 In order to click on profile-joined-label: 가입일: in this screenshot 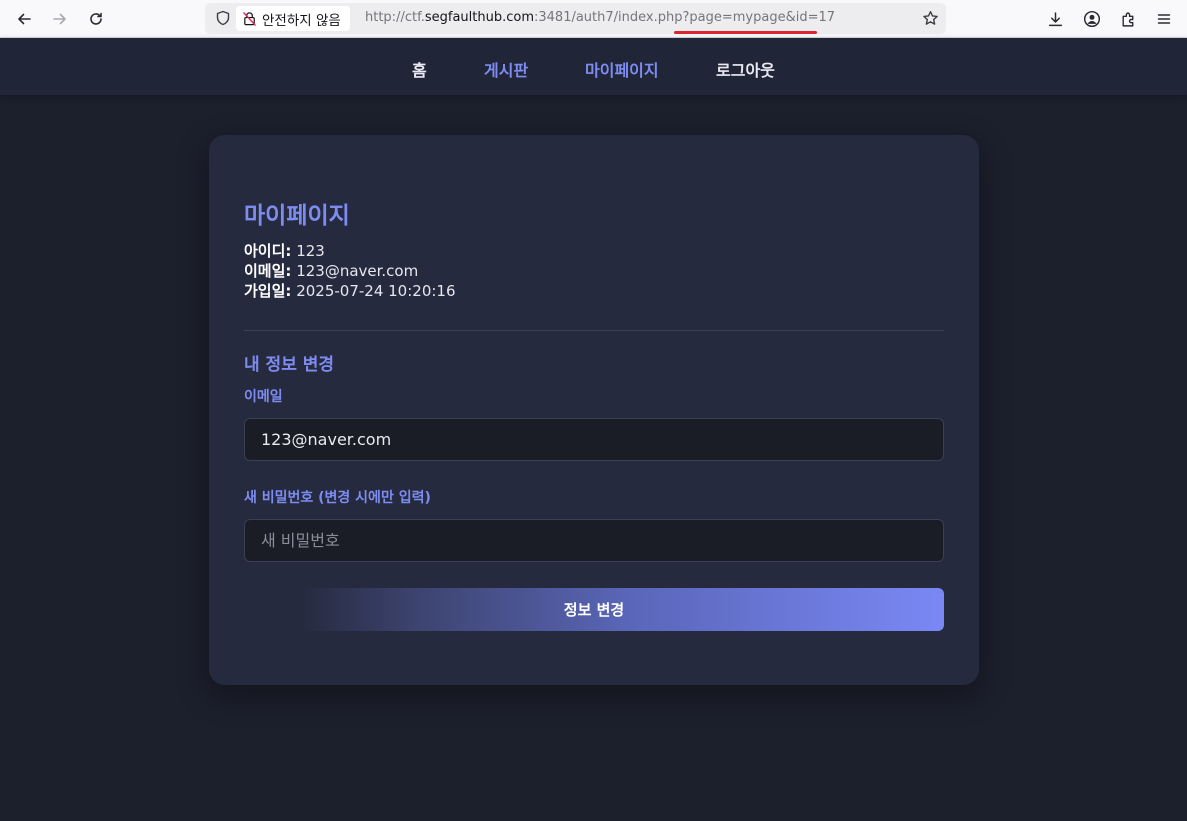, I will do `click(268, 291)`.